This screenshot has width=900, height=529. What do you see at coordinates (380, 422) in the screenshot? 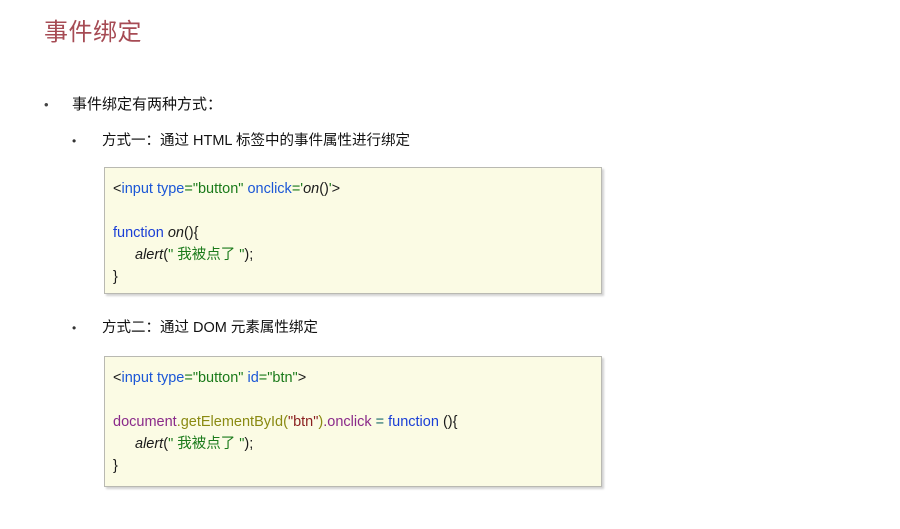
I see `code-token-assign: =` at bounding box center [380, 422].